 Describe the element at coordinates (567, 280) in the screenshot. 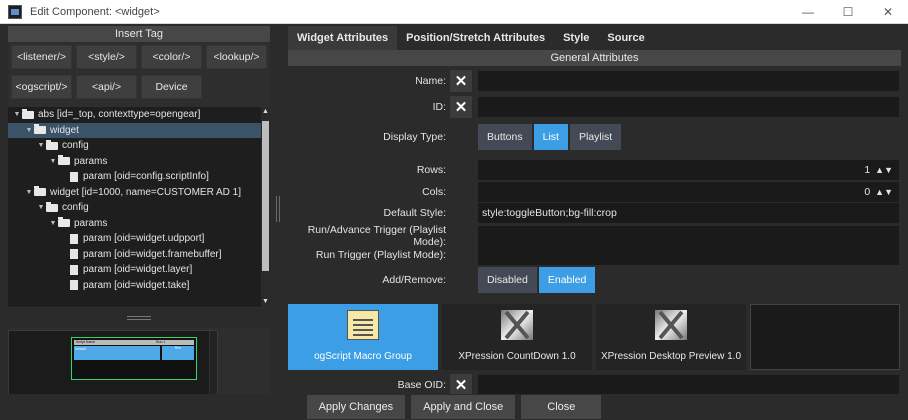

I see `add-remove-enabled: Enabled` at that location.